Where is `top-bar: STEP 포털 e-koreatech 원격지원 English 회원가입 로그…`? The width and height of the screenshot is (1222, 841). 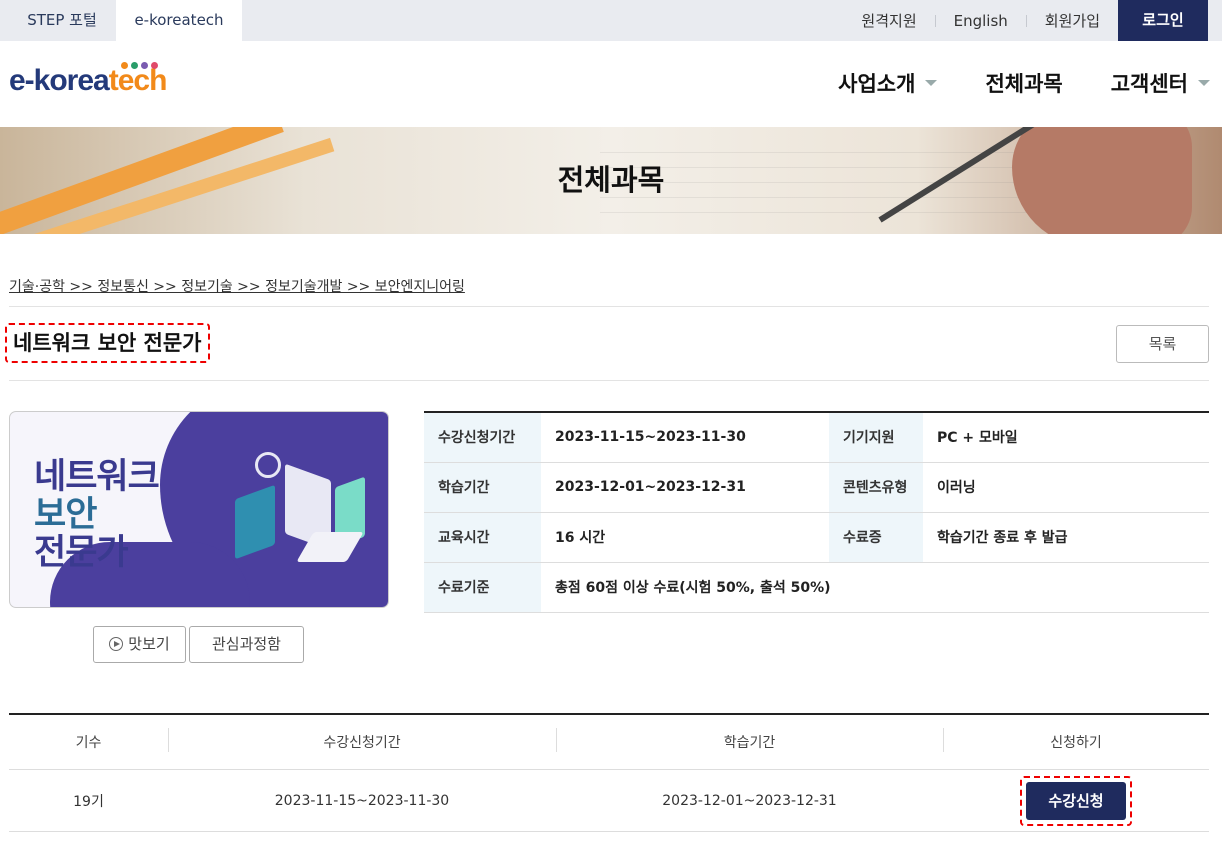 top-bar: STEP 포털 e-koreatech 원격지원 English 회원가입 로그… is located at coordinates (611, 20).